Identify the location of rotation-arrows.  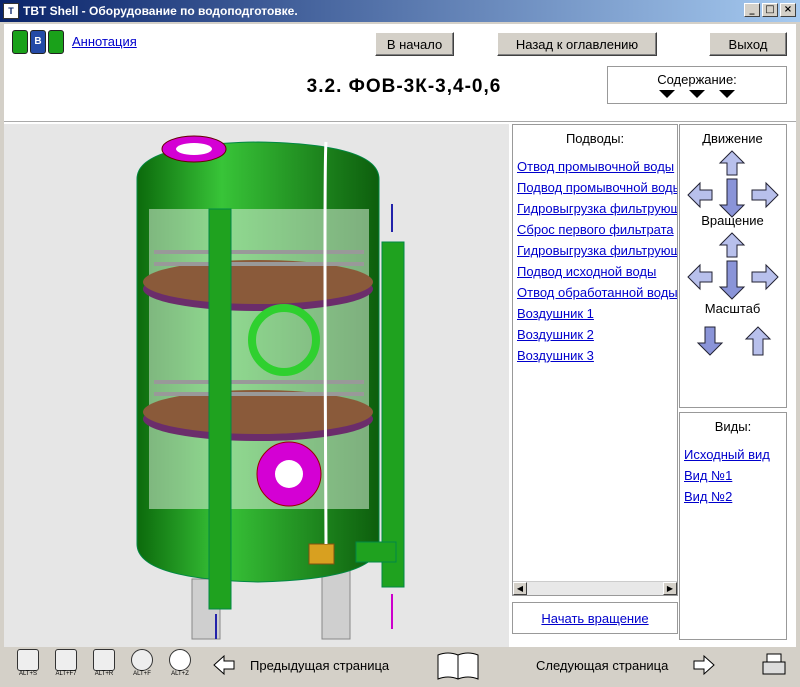
(732, 265).